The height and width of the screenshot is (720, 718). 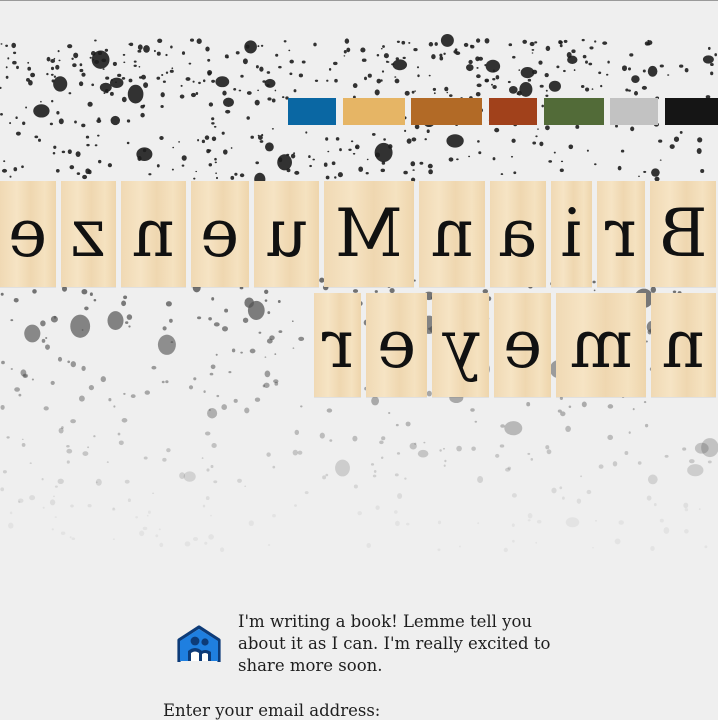 I want to click on title-tile: y, so click(x=460, y=345).